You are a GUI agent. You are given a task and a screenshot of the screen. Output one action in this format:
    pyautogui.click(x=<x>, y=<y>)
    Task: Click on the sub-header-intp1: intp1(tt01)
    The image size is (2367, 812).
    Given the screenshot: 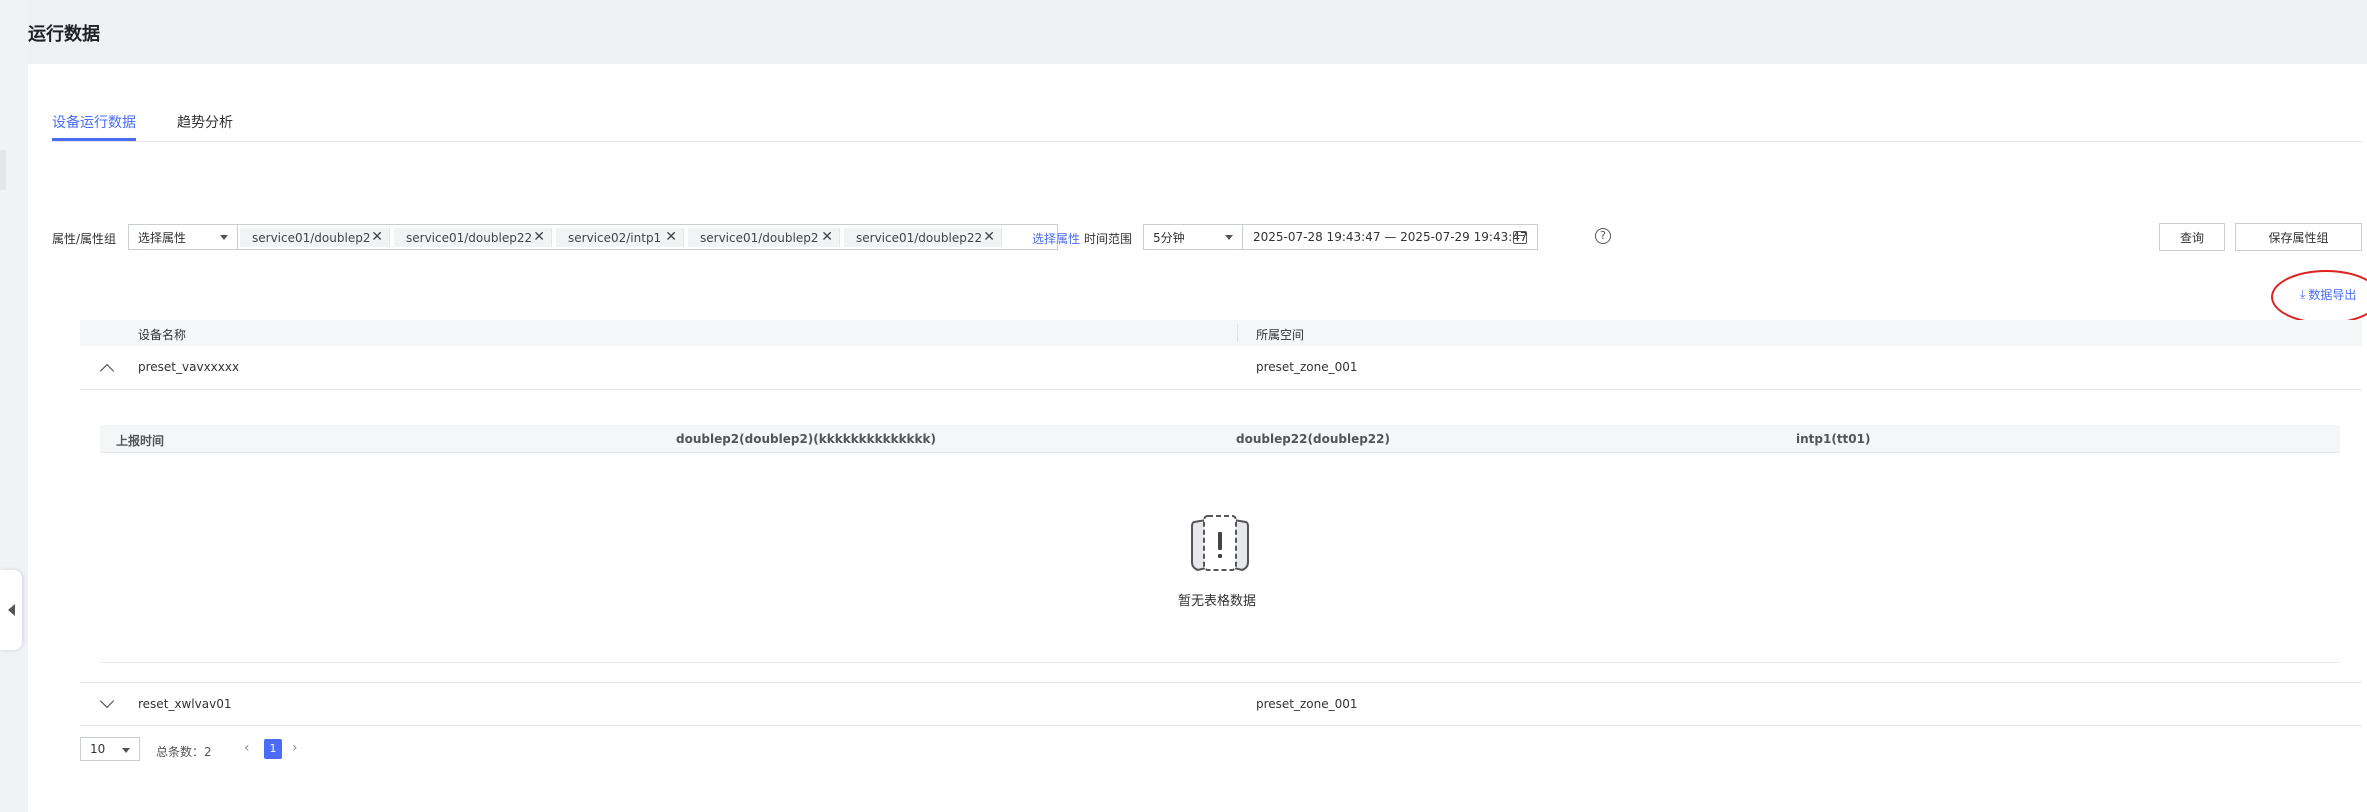 What is the action you would take?
    pyautogui.click(x=1833, y=439)
    